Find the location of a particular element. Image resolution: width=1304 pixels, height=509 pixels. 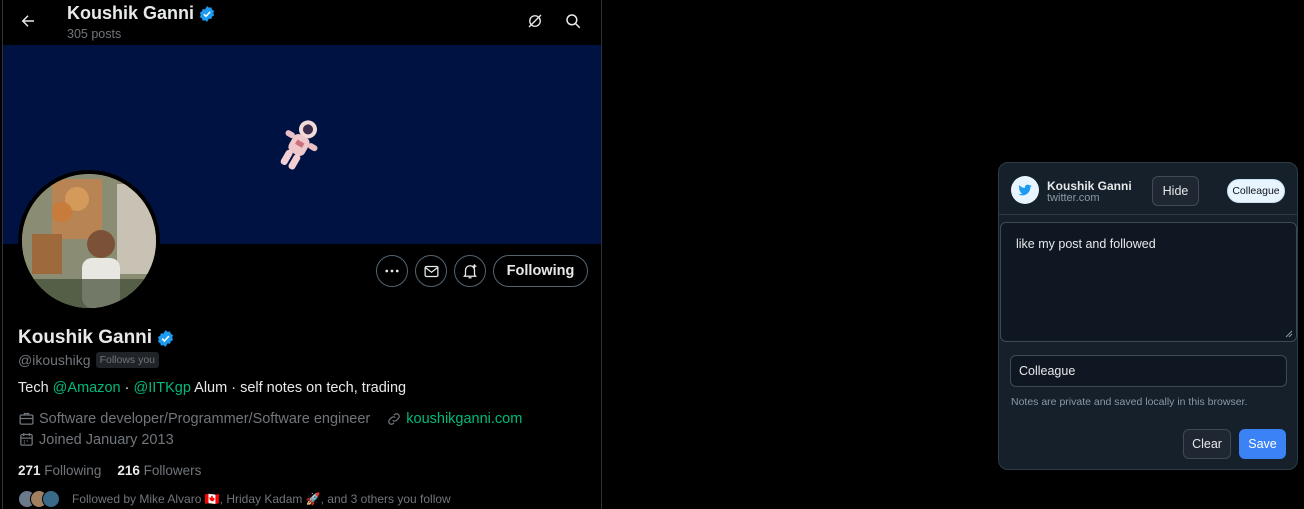

followers-count: 216 is located at coordinates (128, 470).